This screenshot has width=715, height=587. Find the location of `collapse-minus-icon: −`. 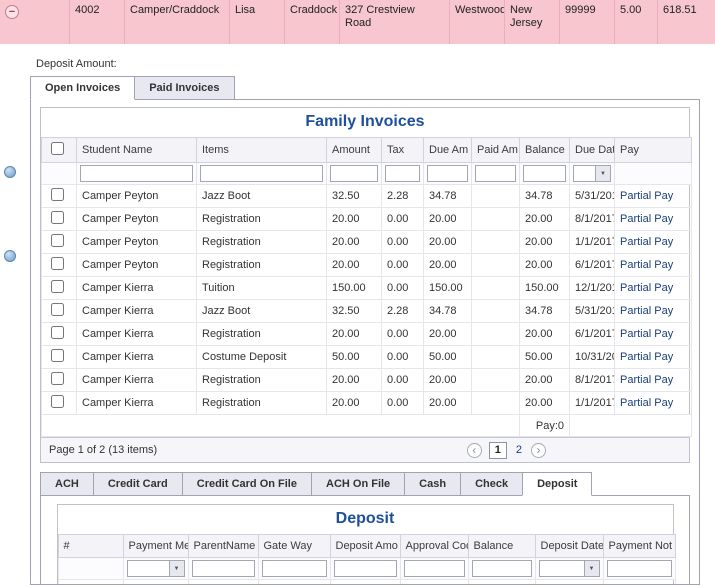

collapse-minus-icon: − is located at coordinates (12, 12).